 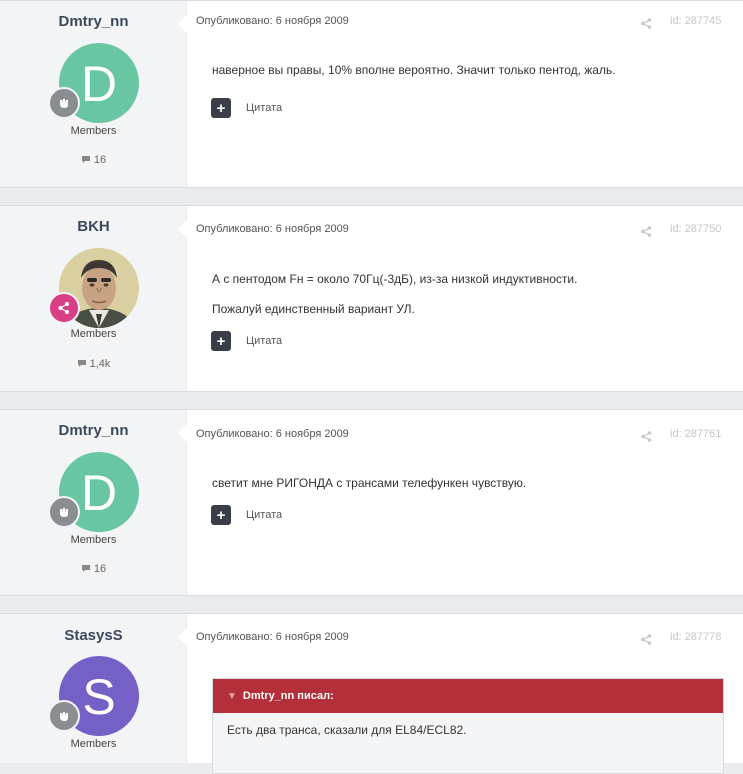 What do you see at coordinates (695, 637) in the screenshot?
I see `post-id-link: id: 287778` at bounding box center [695, 637].